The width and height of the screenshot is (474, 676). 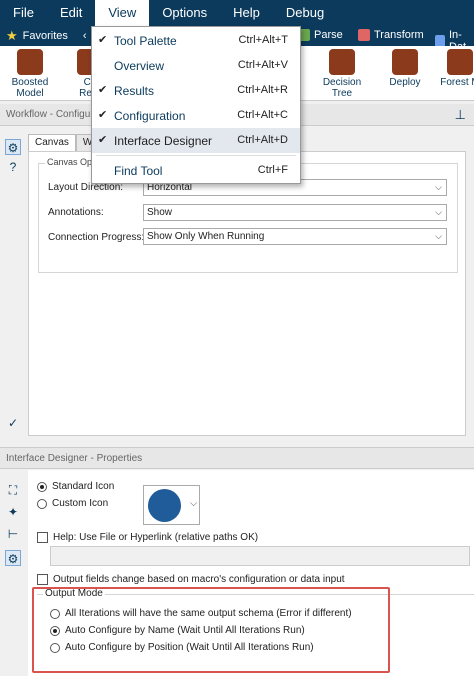 I want to click on menu-item-label: Tool Palette, so click(x=145, y=41).